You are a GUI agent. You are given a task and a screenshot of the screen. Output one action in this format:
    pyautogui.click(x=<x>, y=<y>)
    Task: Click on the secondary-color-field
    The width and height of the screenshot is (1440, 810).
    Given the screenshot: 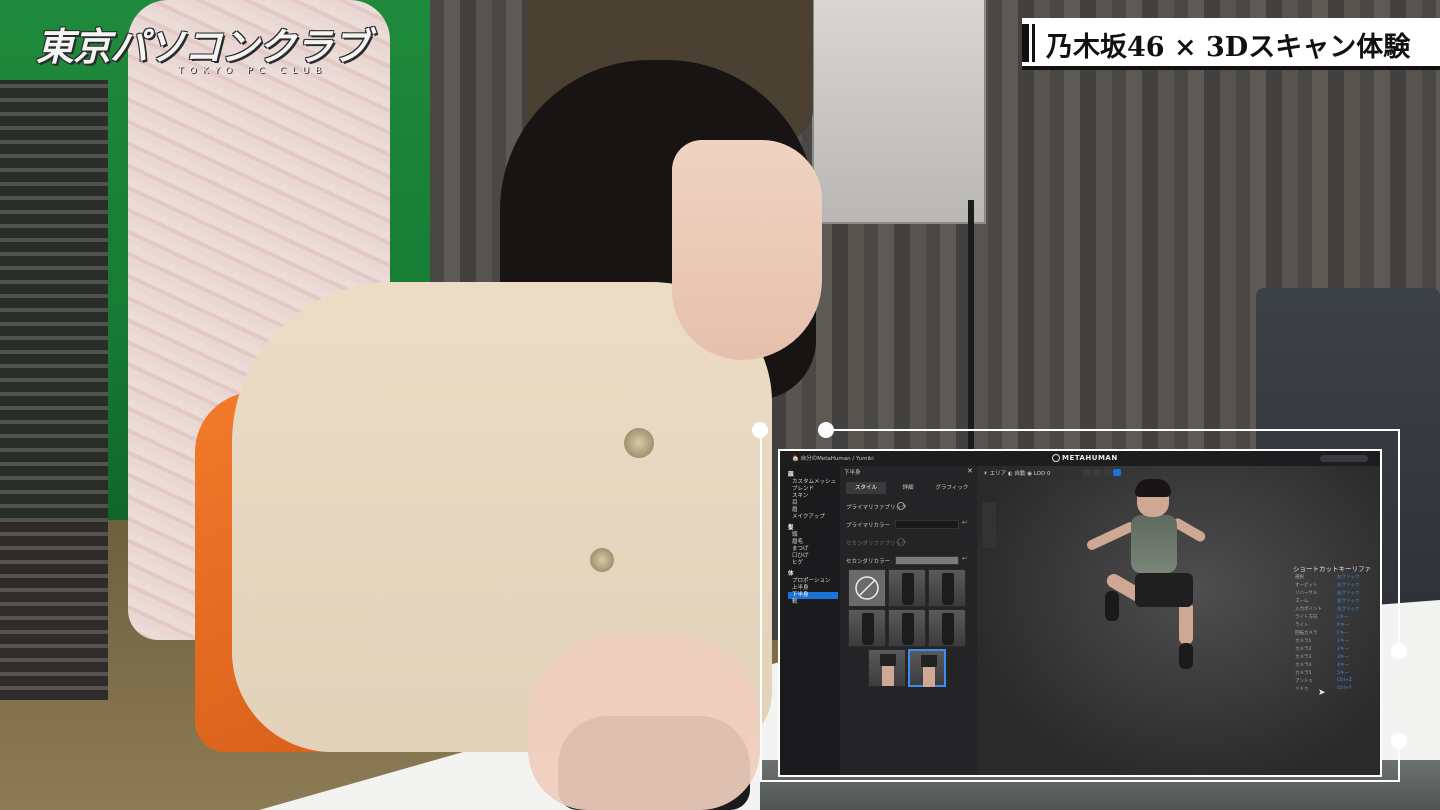 What is the action you would take?
    pyautogui.click(x=927, y=560)
    